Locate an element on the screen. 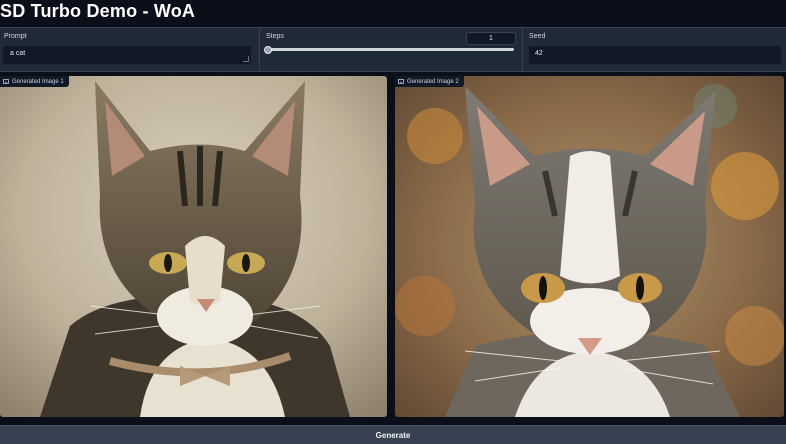 The width and height of the screenshot is (786, 444). generated-image-1-label-text: Generated Image 1 is located at coordinates (38, 81).